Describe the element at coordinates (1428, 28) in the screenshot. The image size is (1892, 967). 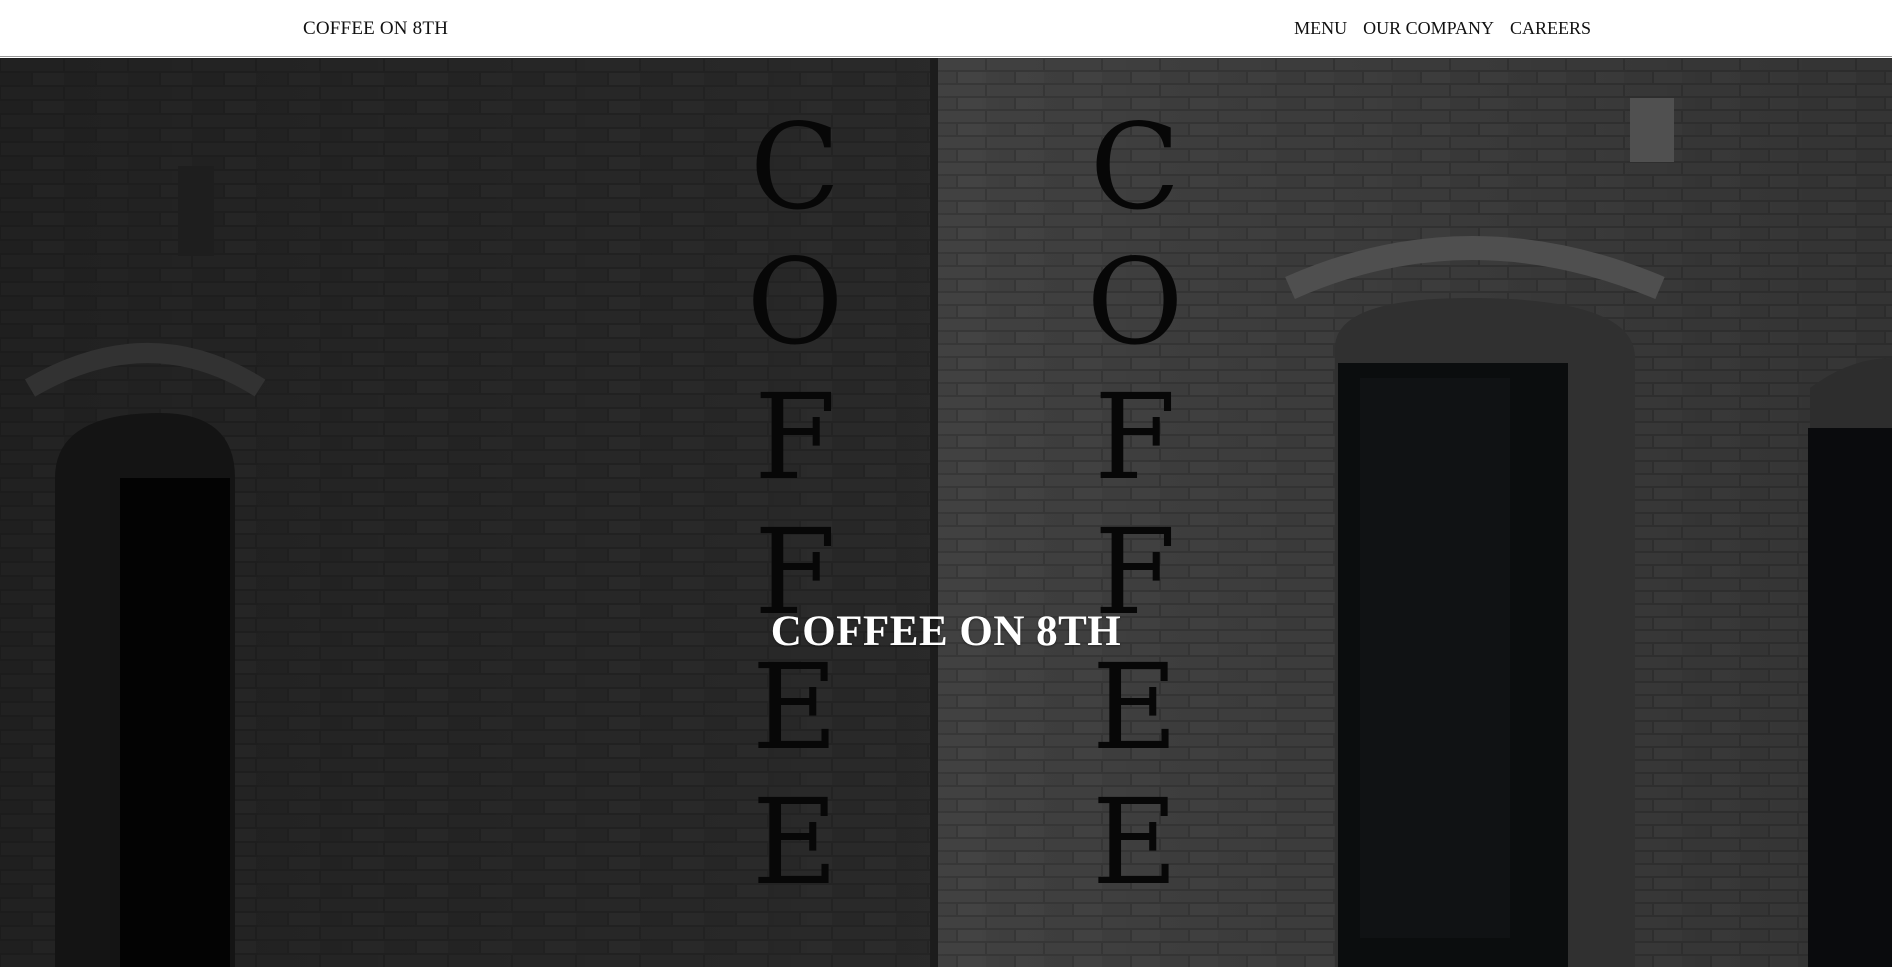
I see `nav-link-our-company: OUR COMPANY` at that location.